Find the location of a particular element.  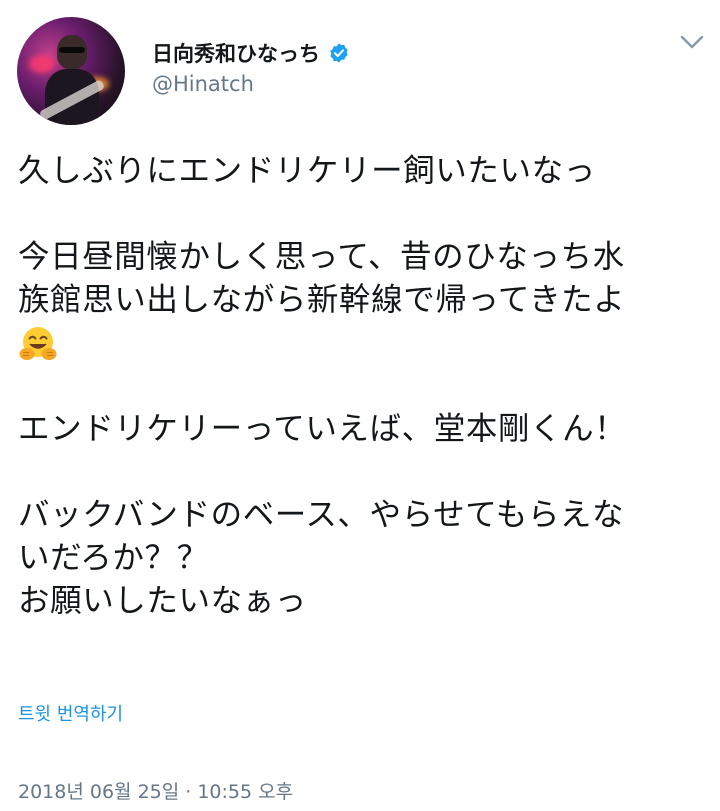

tweet-emoji-line is located at coordinates (363, 343).